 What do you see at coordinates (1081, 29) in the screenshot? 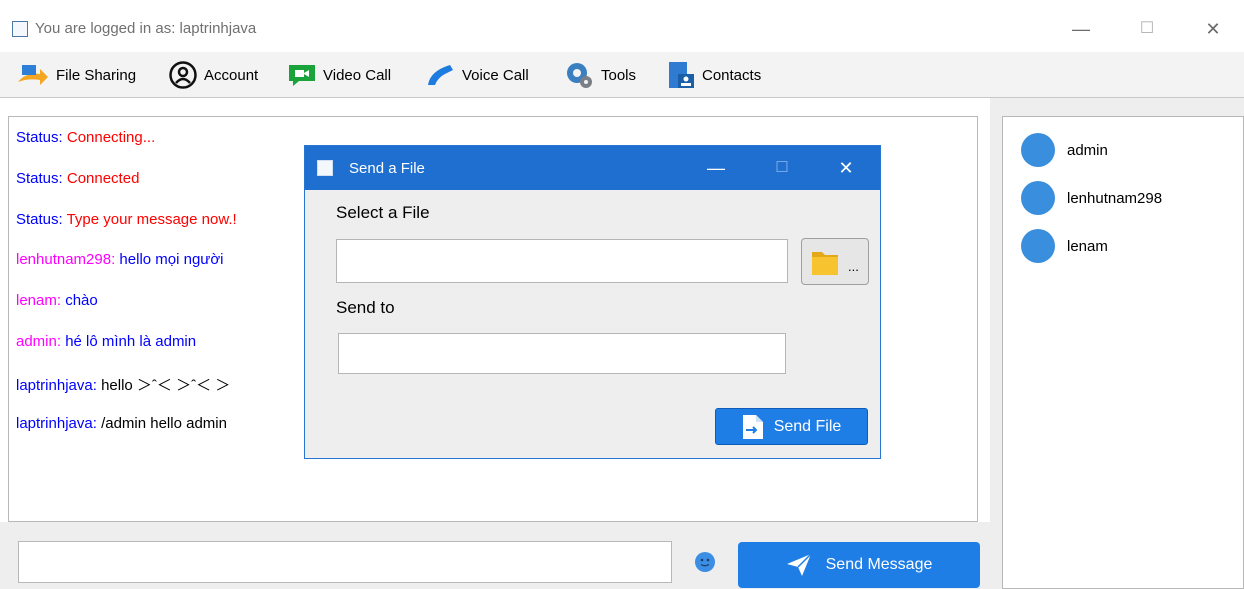
I see `minimize-button: —` at bounding box center [1081, 29].